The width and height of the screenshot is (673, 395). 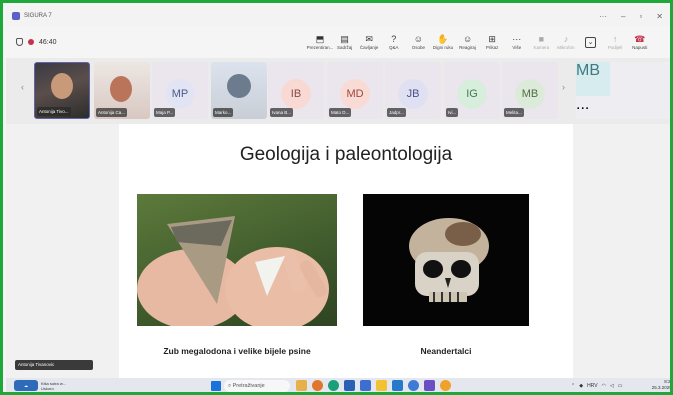 I want to click on toolbar-button-reagiraj: ☺ Reagiraj, so click(x=468, y=42).